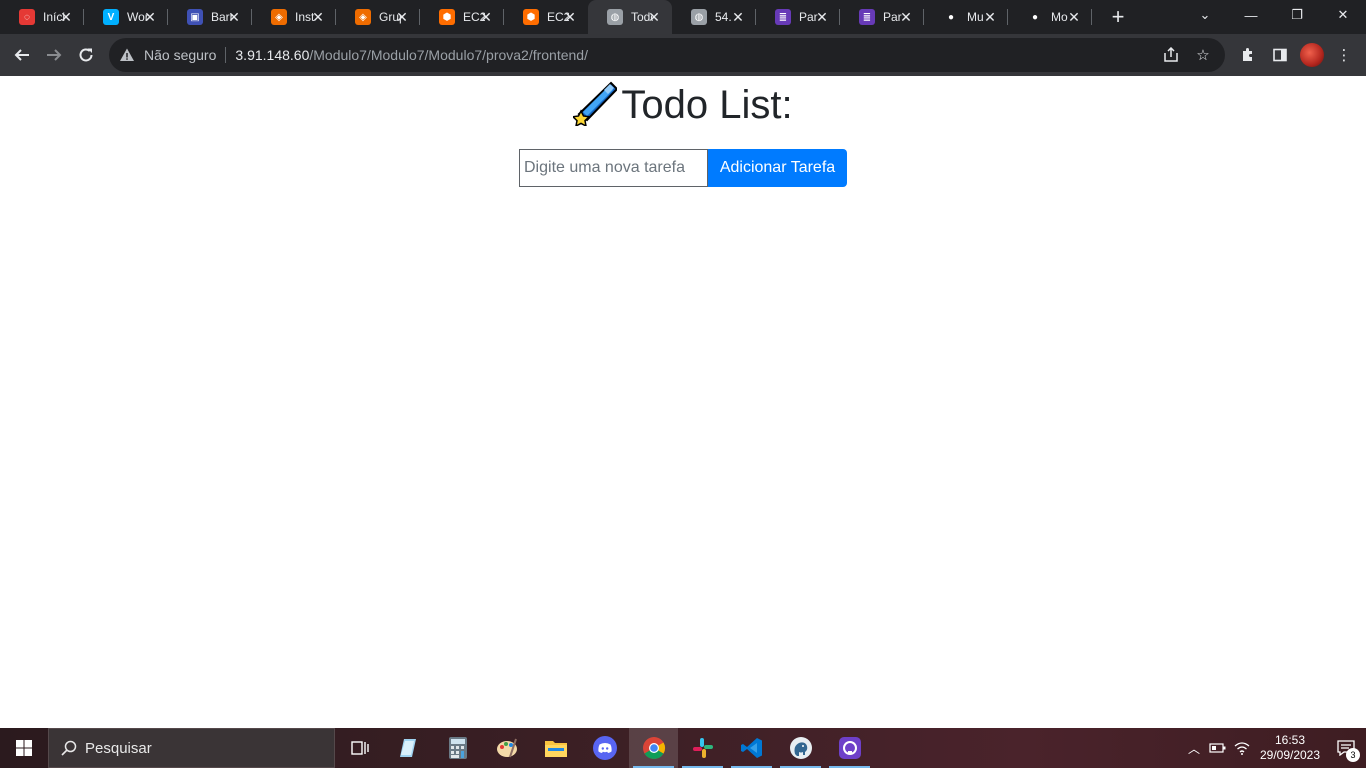 Image resolution: width=1366 pixels, height=768 pixels. I want to click on battery-icon, so click(1217, 748).